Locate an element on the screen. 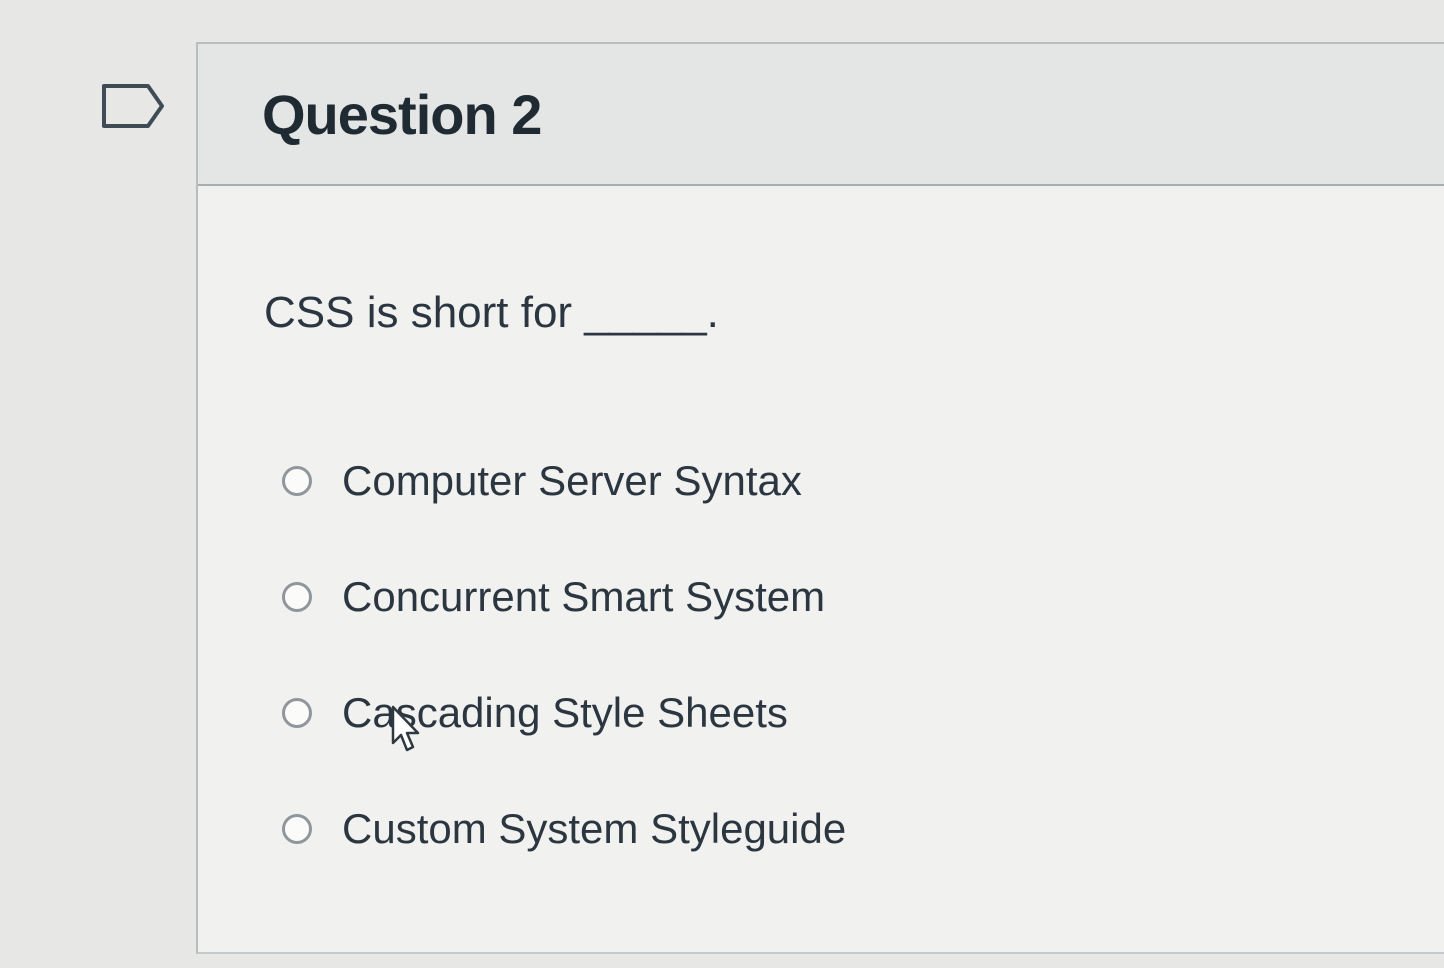 The image size is (1444, 968). answer-option-custom-system-styleguide: Custom System Styleguide is located at coordinates (732, 858).